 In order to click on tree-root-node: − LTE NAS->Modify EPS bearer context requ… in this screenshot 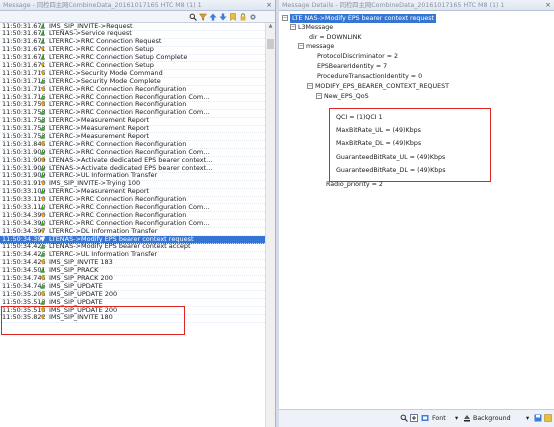, I will do `click(359, 18)`.